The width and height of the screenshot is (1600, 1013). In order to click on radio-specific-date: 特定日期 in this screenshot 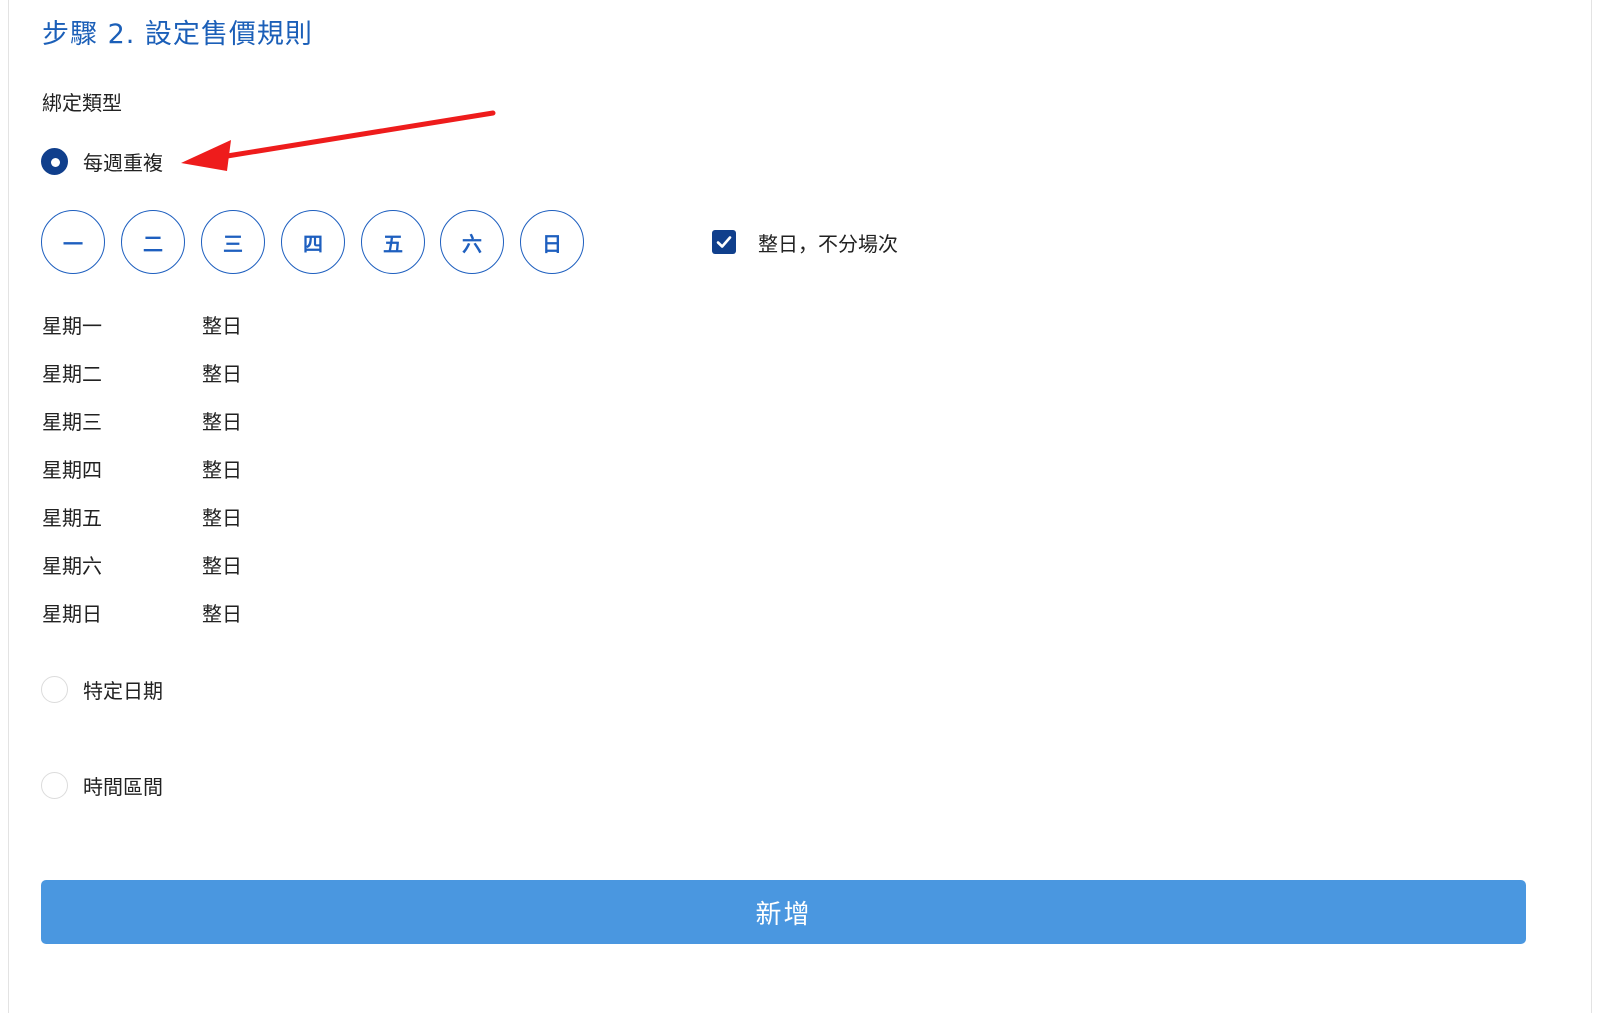, I will do `click(102, 689)`.